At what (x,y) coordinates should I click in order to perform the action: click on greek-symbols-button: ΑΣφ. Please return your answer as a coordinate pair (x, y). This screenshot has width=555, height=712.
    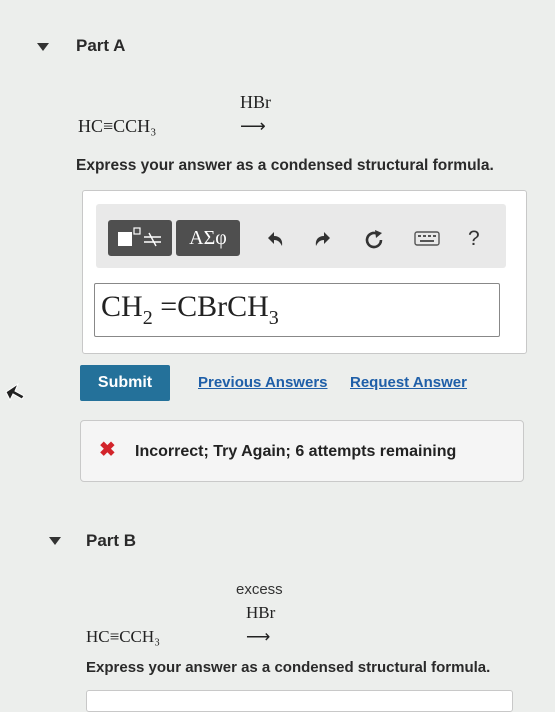
    Looking at the image, I should click on (208, 238).